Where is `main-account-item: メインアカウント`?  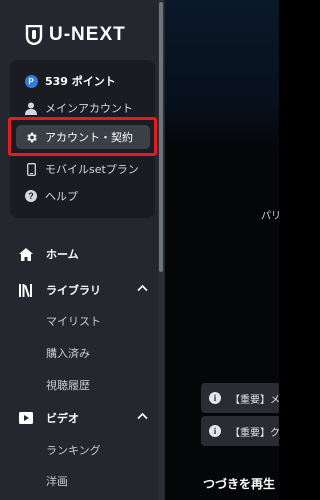 main-account-item: メインアカウント is located at coordinates (82, 108).